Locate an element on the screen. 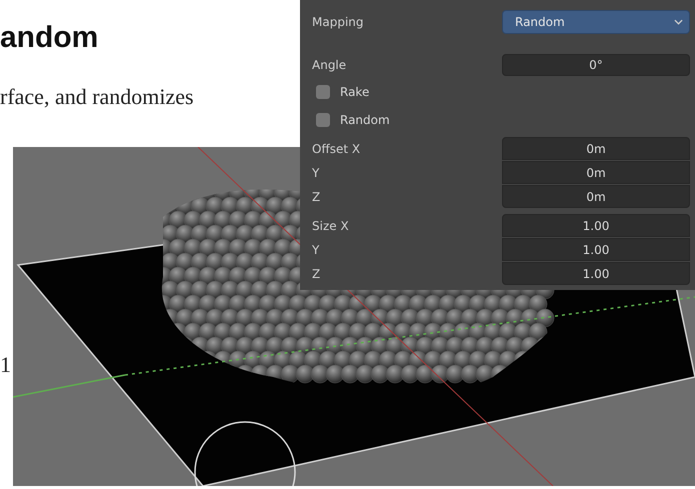 The width and height of the screenshot is (695, 489). body-text: rface, and randomizes is located at coordinates (97, 97).